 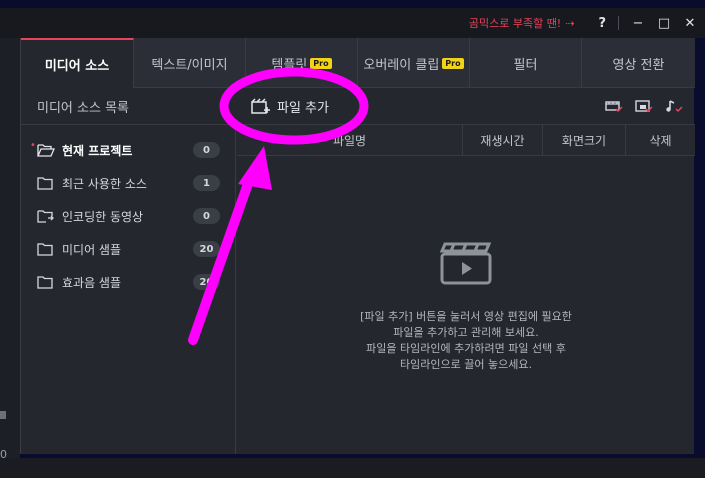 I want to click on partial-marker, so click(x=3, y=415).